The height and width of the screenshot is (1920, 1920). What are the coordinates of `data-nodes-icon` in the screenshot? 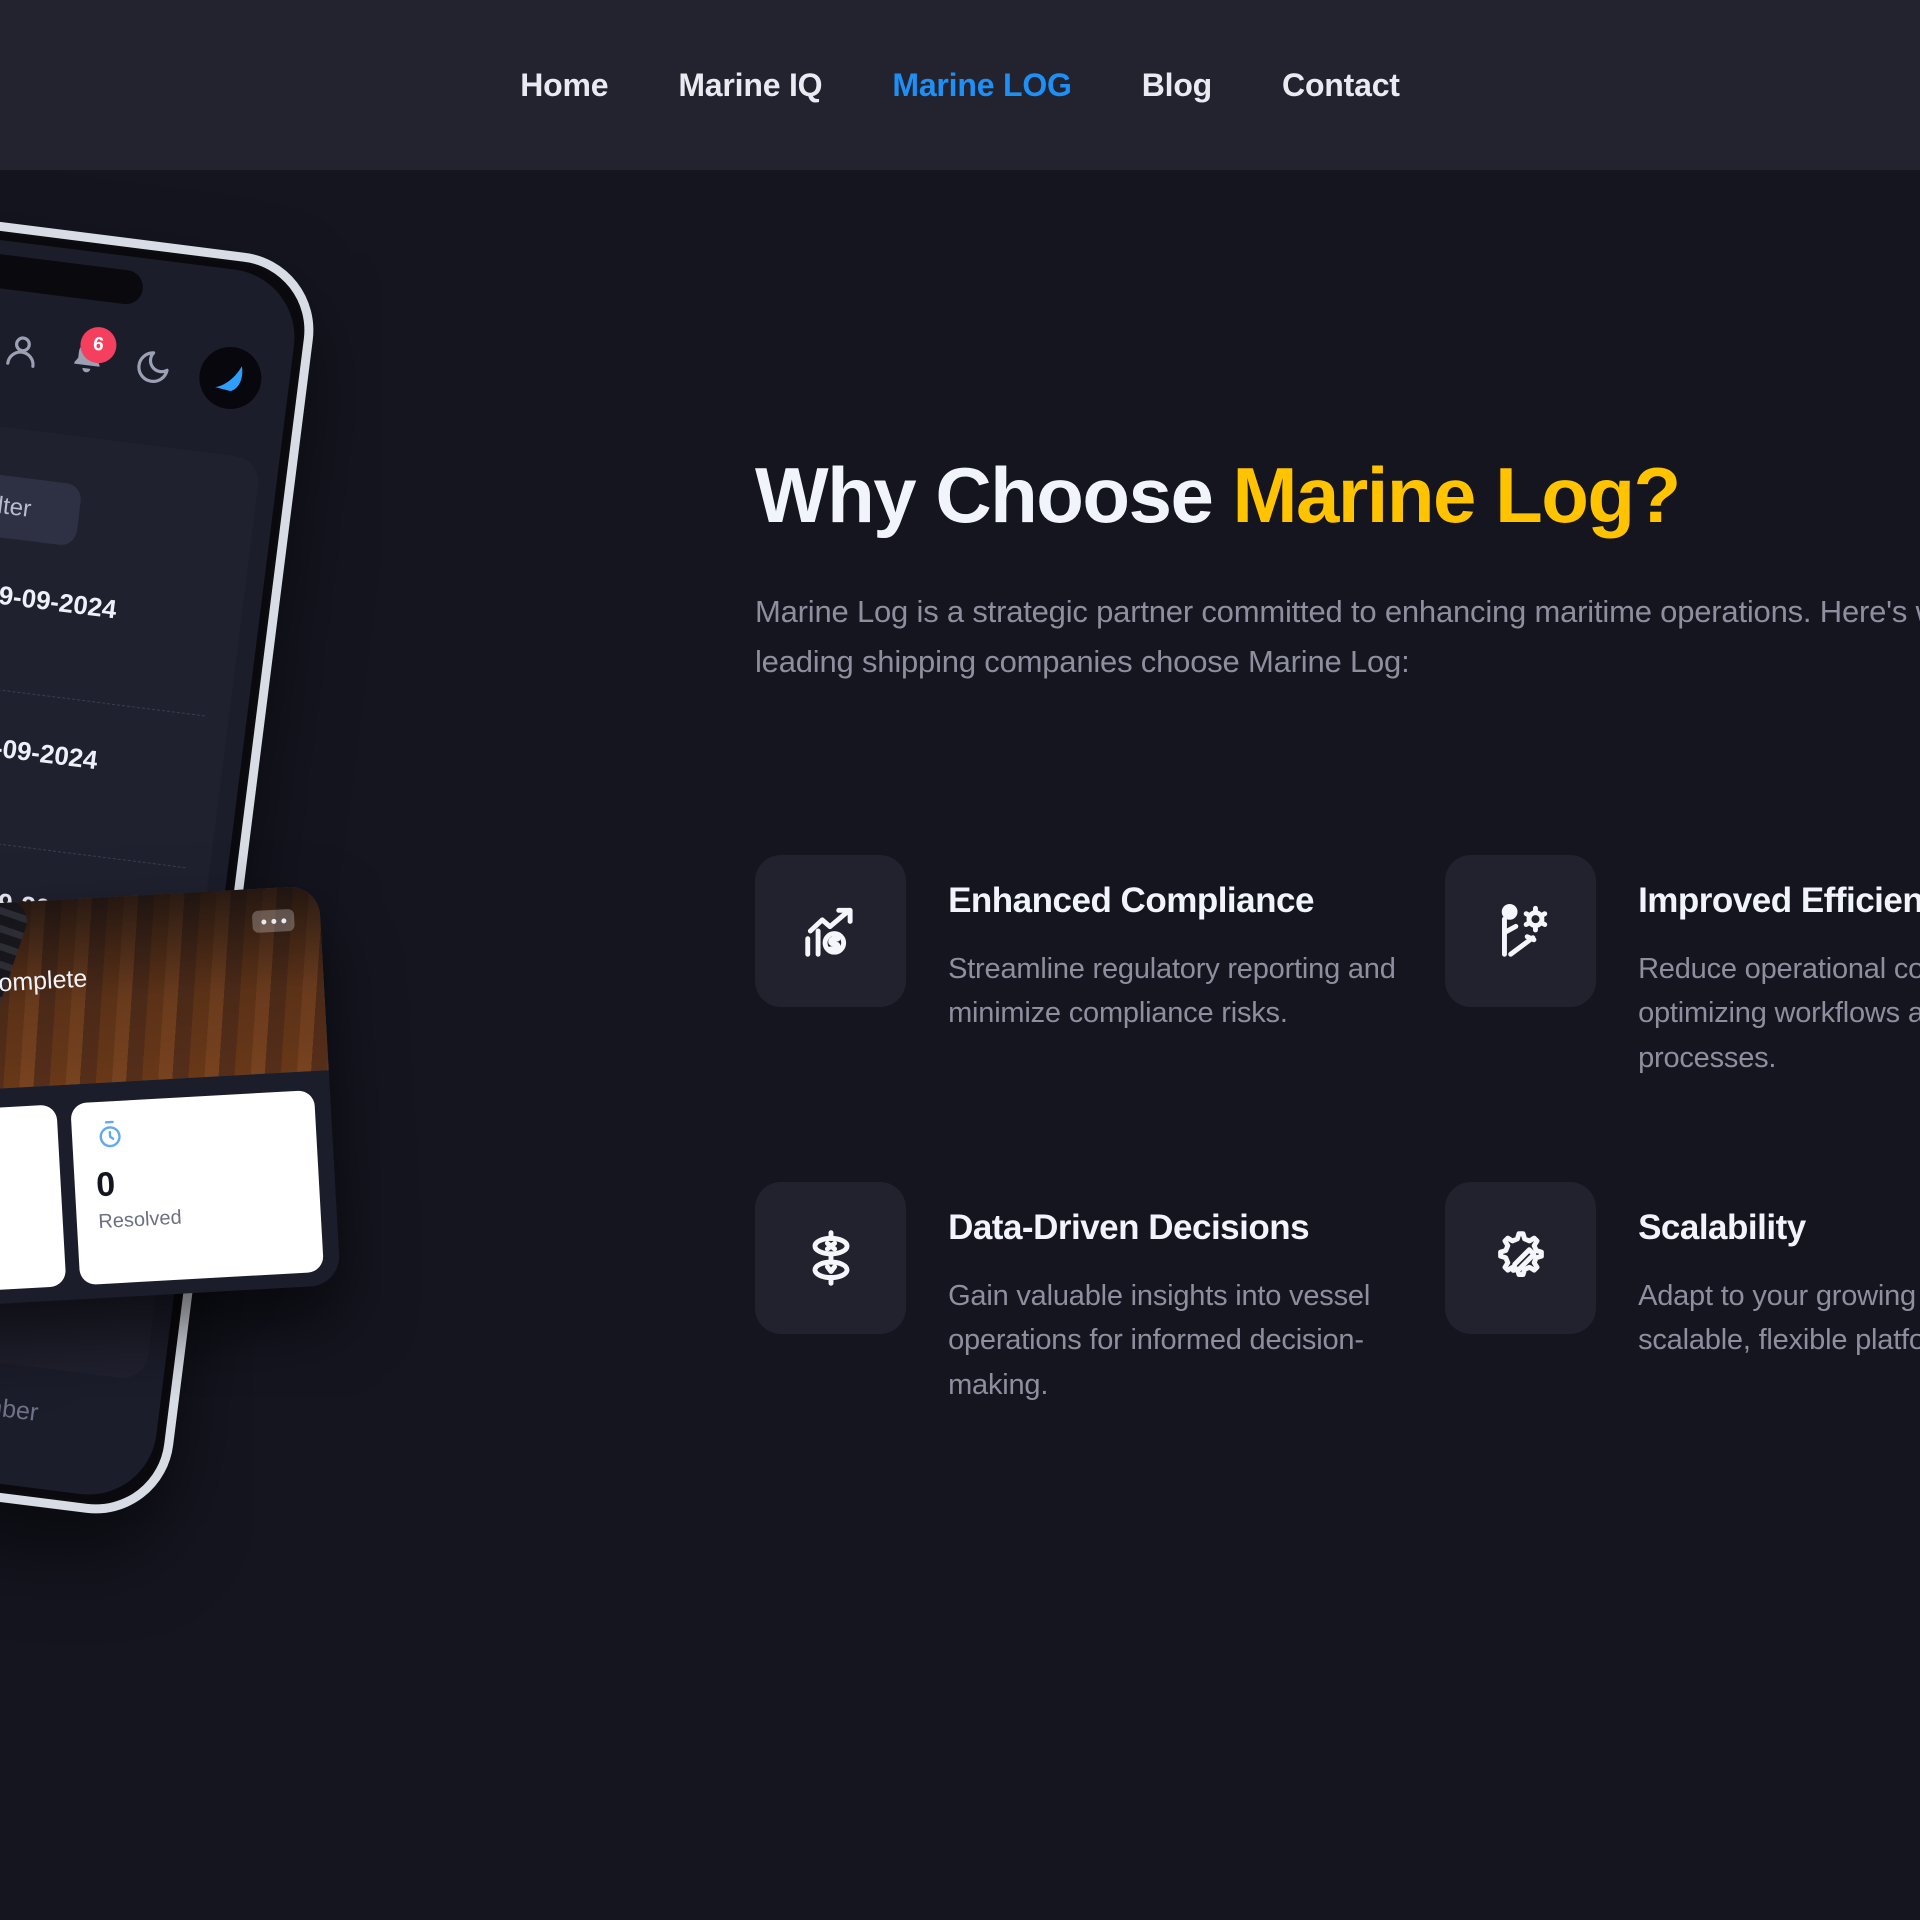 It's located at (831, 1258).